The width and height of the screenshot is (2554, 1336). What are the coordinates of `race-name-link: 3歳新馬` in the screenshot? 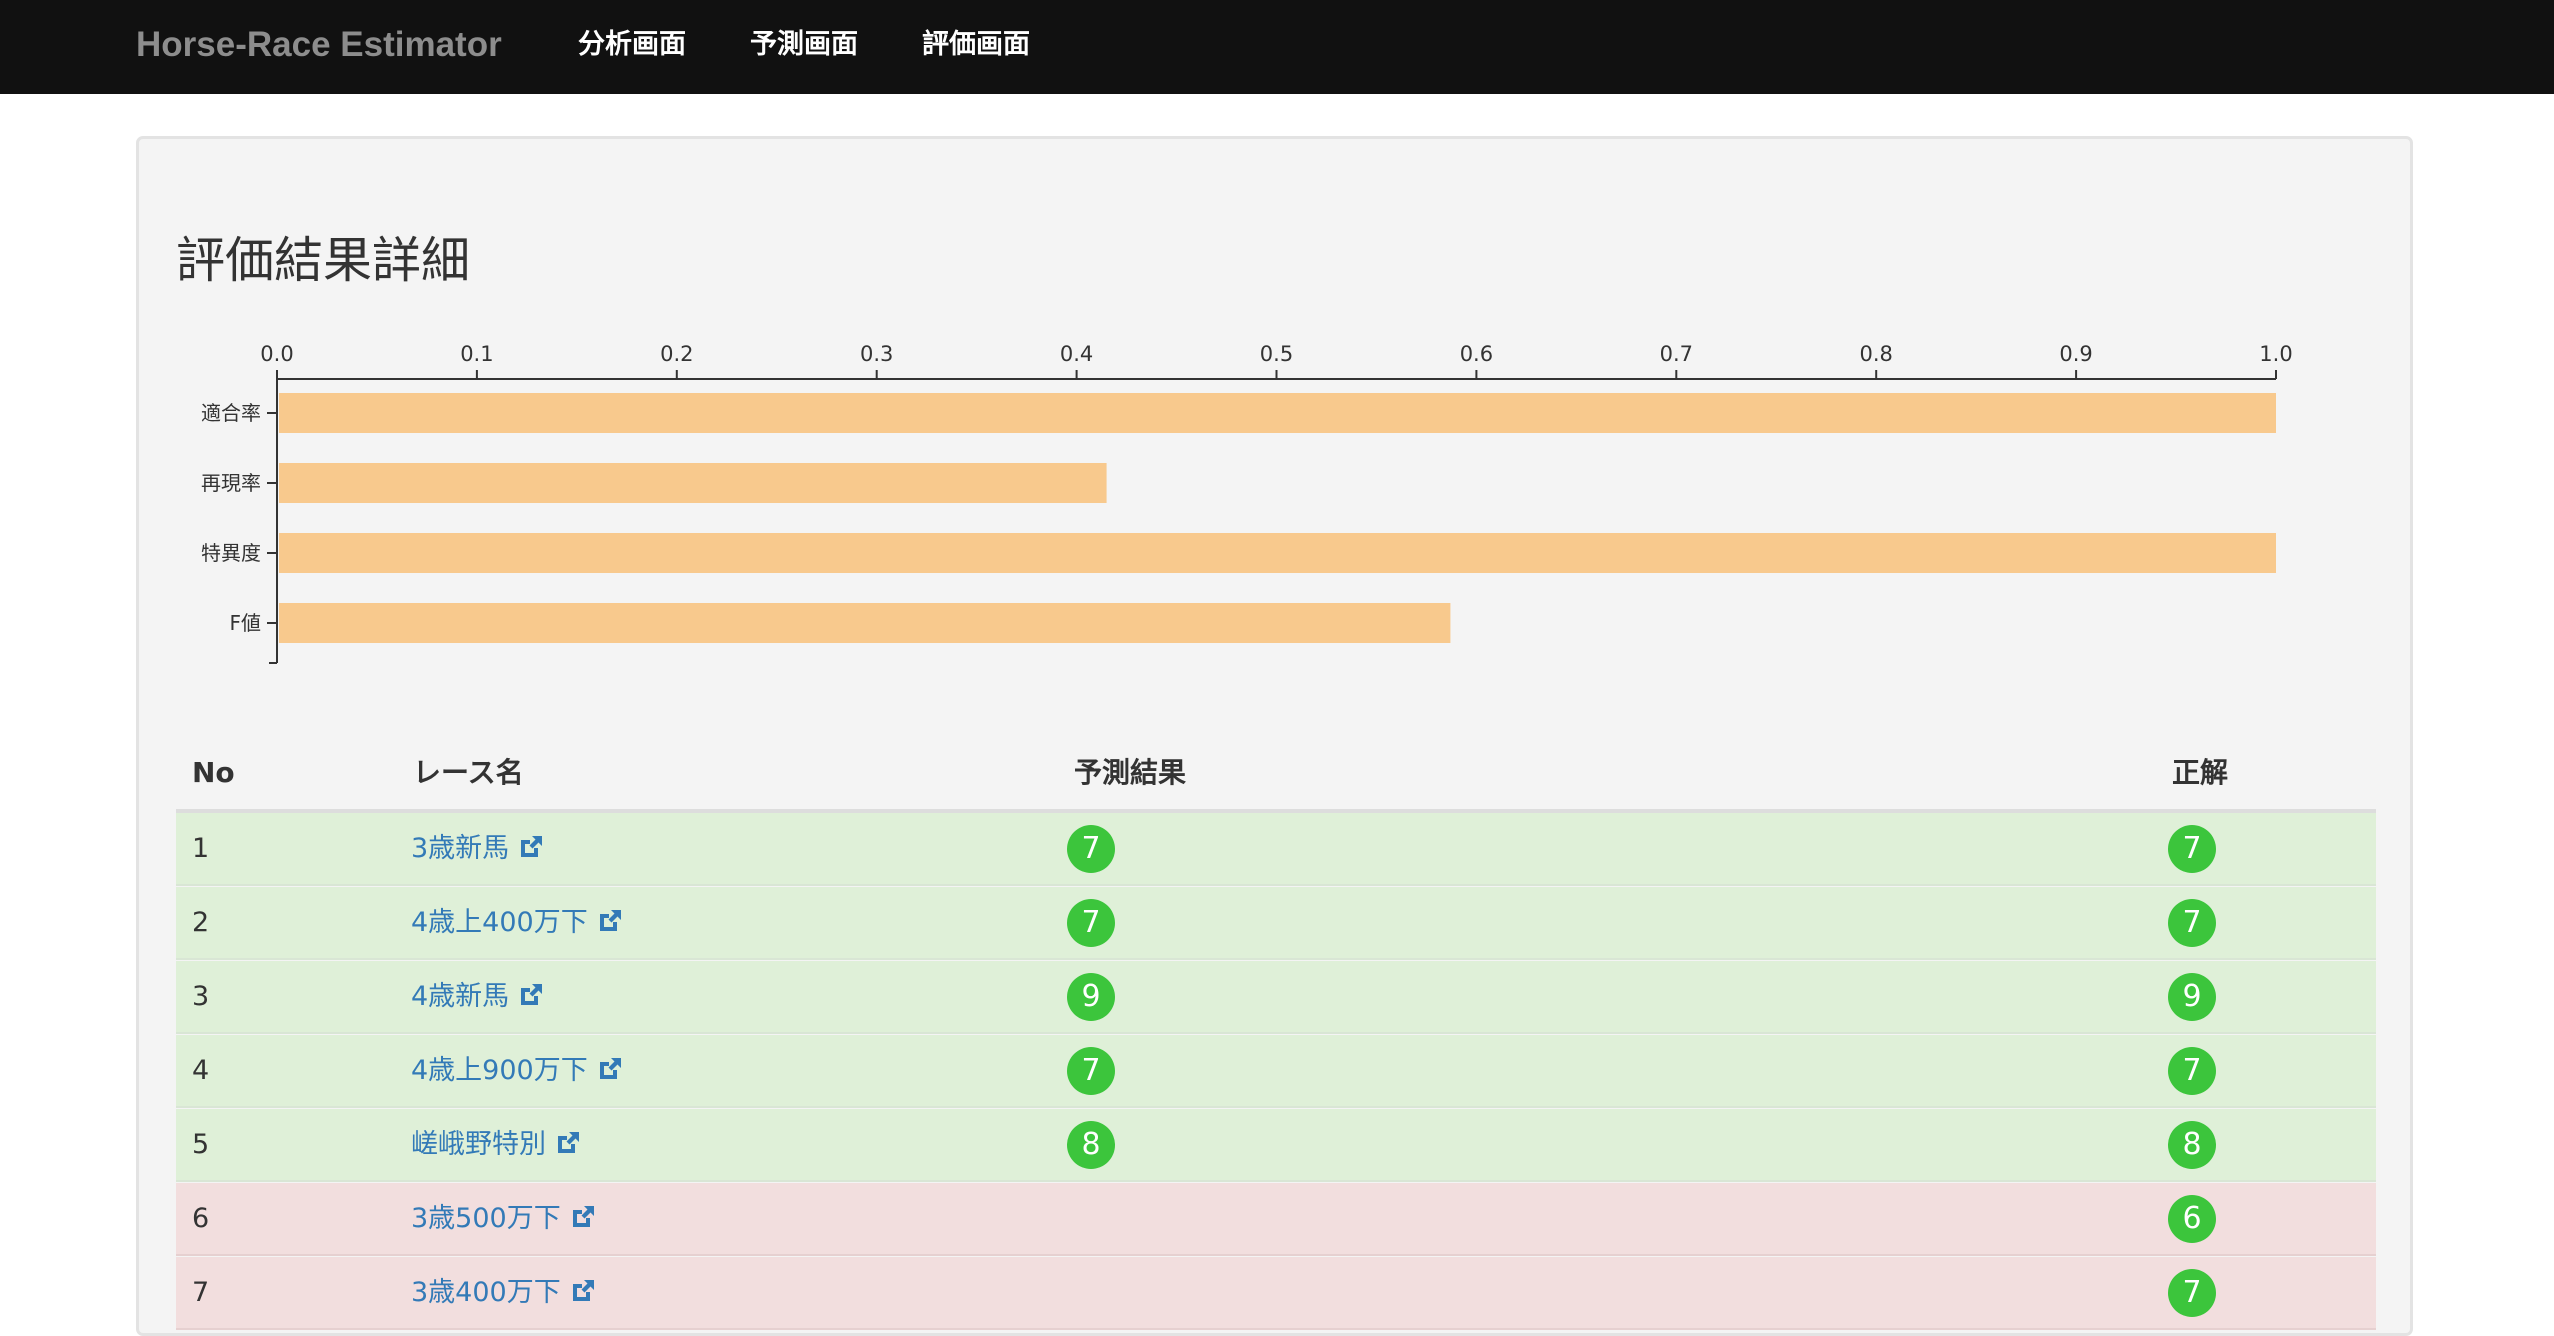 It's located at (478, 849).